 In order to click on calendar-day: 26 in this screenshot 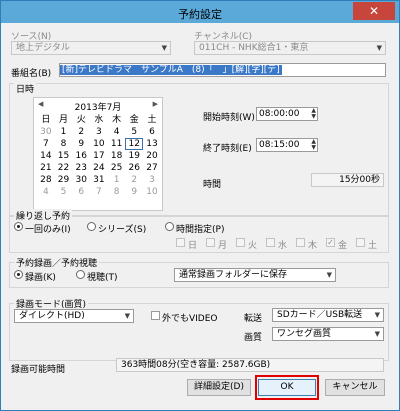, I will do `click(134, 168)`.